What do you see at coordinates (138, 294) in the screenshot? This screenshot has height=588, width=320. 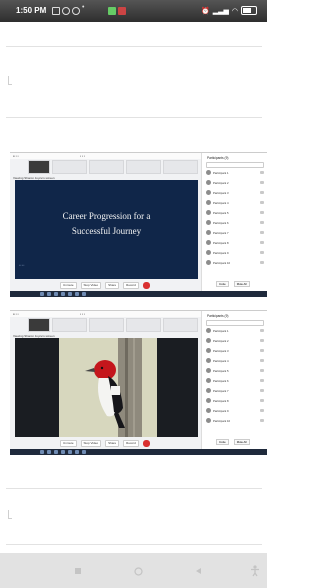 I see `windows-taskbar` at bounding box center [138, 294].